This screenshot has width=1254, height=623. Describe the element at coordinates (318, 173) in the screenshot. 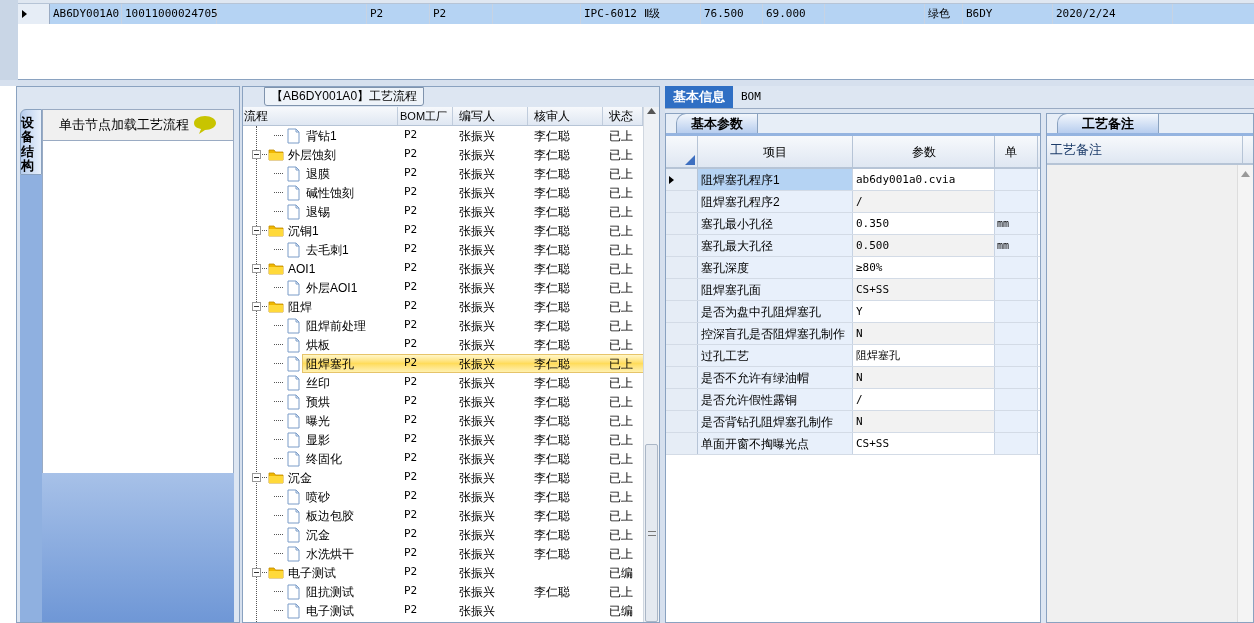

I see `tree-item: 退膜` at that location.